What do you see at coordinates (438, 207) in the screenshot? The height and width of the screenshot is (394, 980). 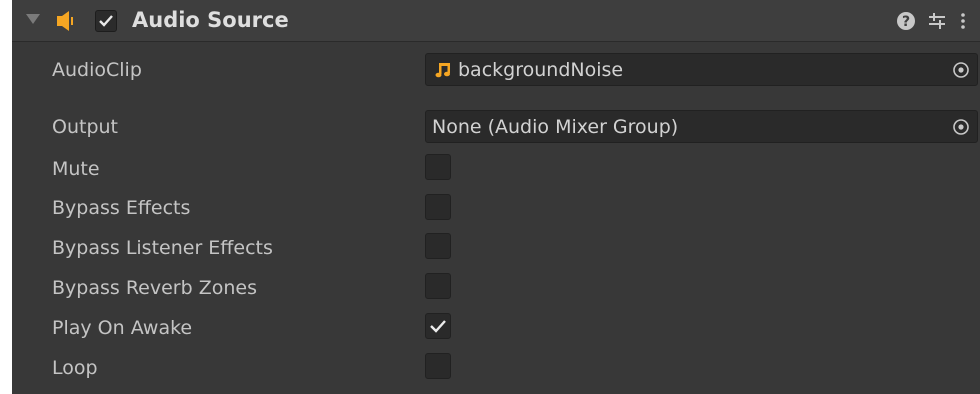 I see `bypass-effects-checkbox` at bounding box center [438, 207].